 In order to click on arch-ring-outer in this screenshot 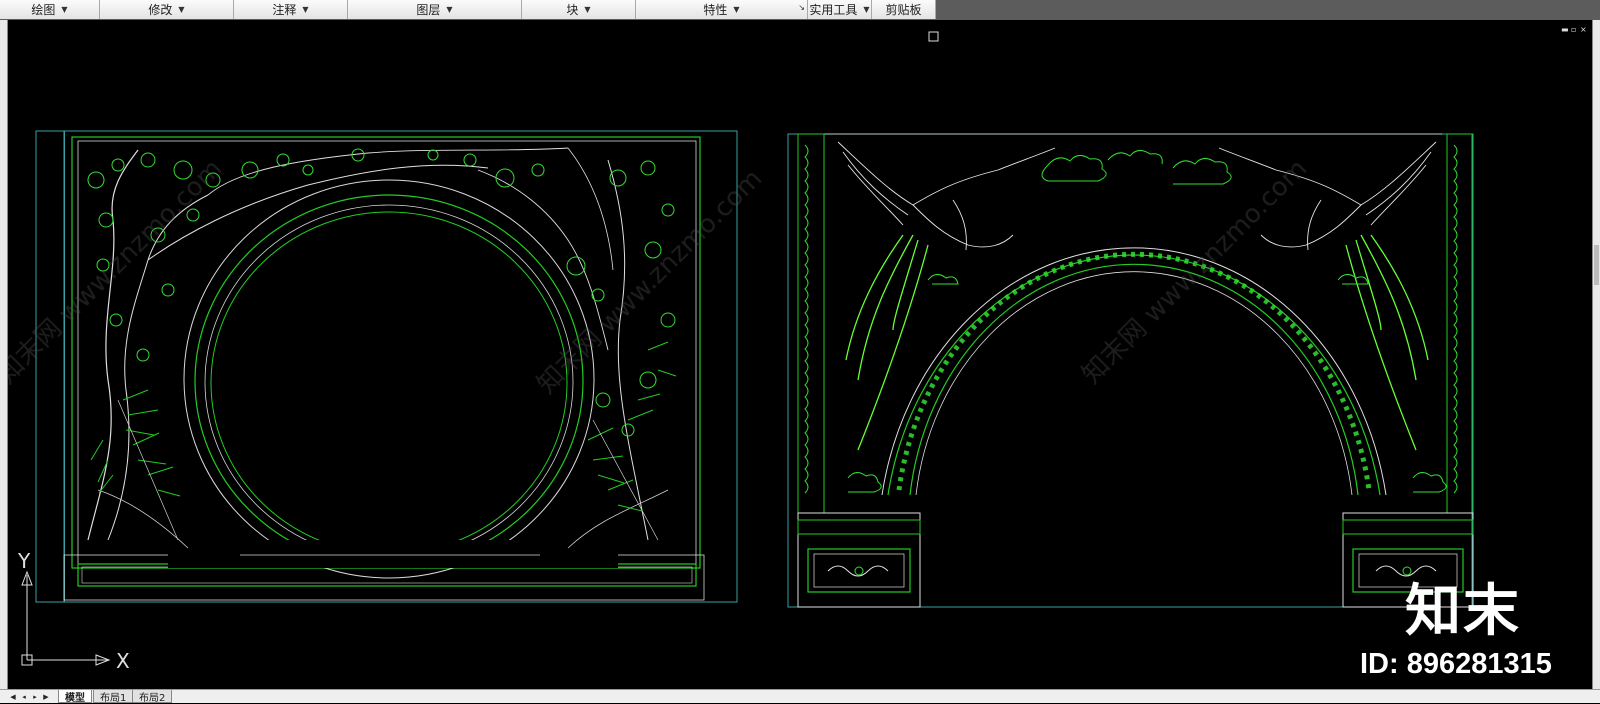, I will do `click(1134, 371)`.